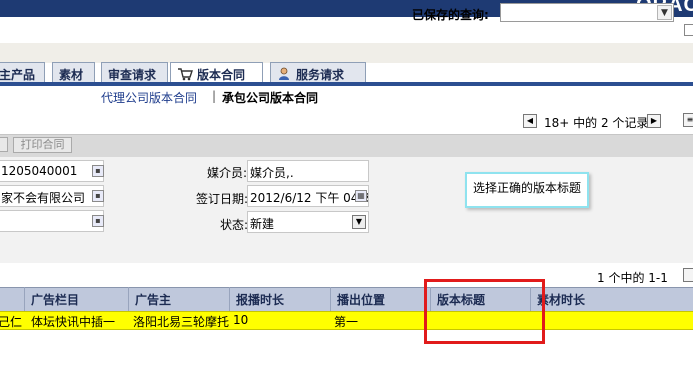 This screenshot has height=377, width=693. Describe the element at coordinates (530, 121) in the screenshot. I see `prev-record-icon: ◀` at that location.